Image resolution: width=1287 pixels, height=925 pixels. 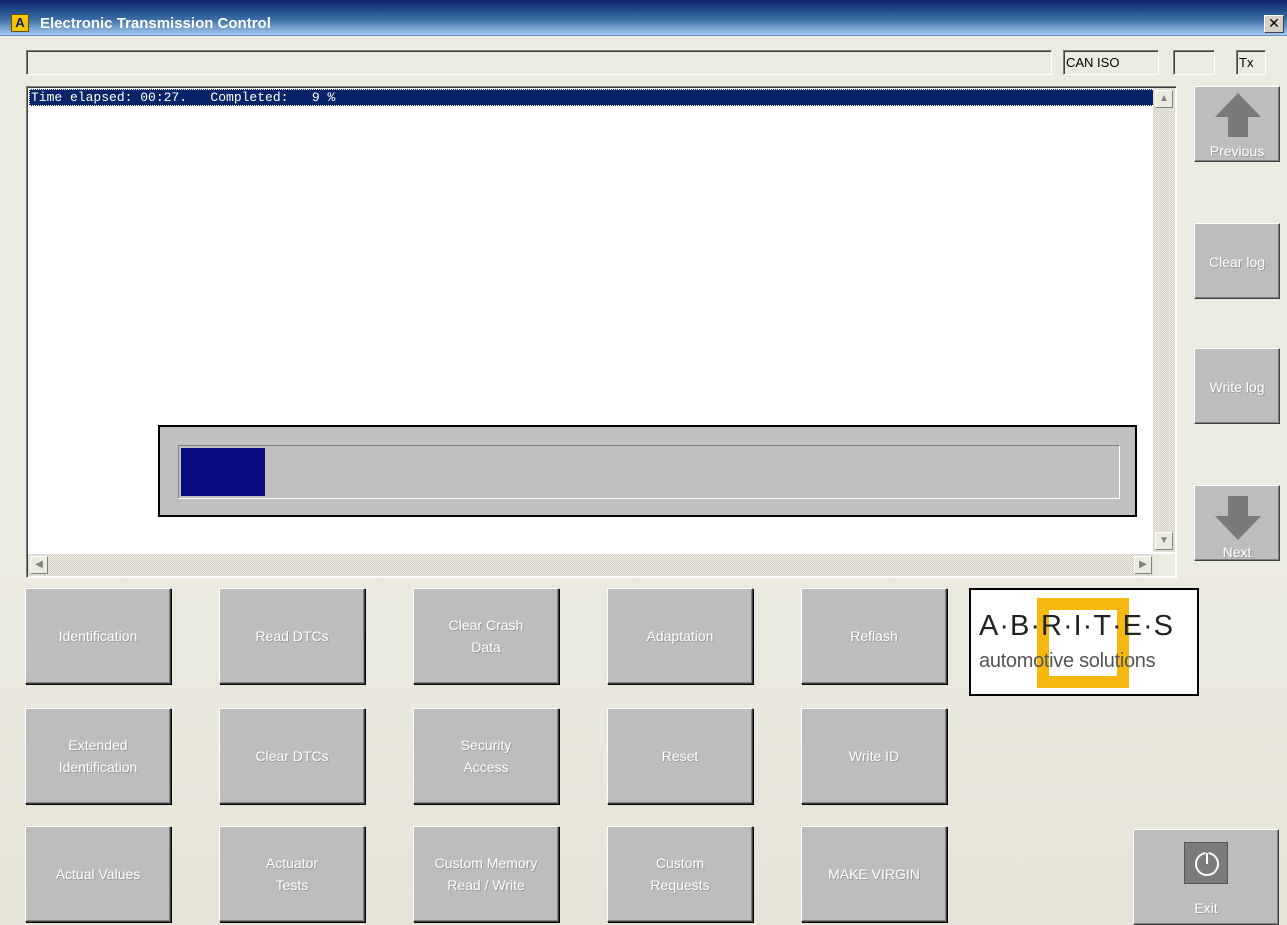 What do you see at coordinates (1206, 863) in the screenshot?
I see `power-icon` at bounding box center [1206, 863].